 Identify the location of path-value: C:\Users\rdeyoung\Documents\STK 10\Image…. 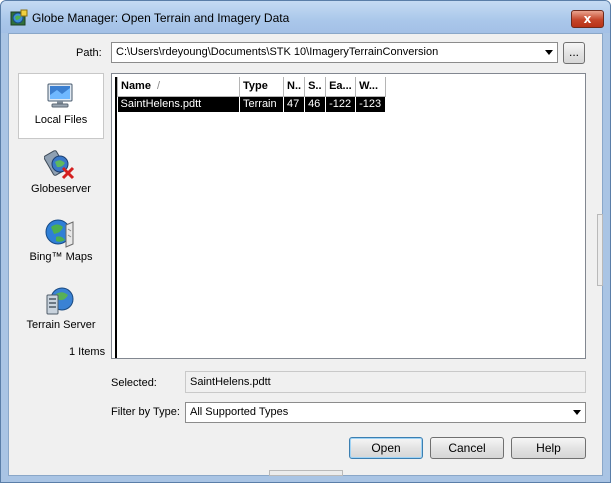
(277, 52).